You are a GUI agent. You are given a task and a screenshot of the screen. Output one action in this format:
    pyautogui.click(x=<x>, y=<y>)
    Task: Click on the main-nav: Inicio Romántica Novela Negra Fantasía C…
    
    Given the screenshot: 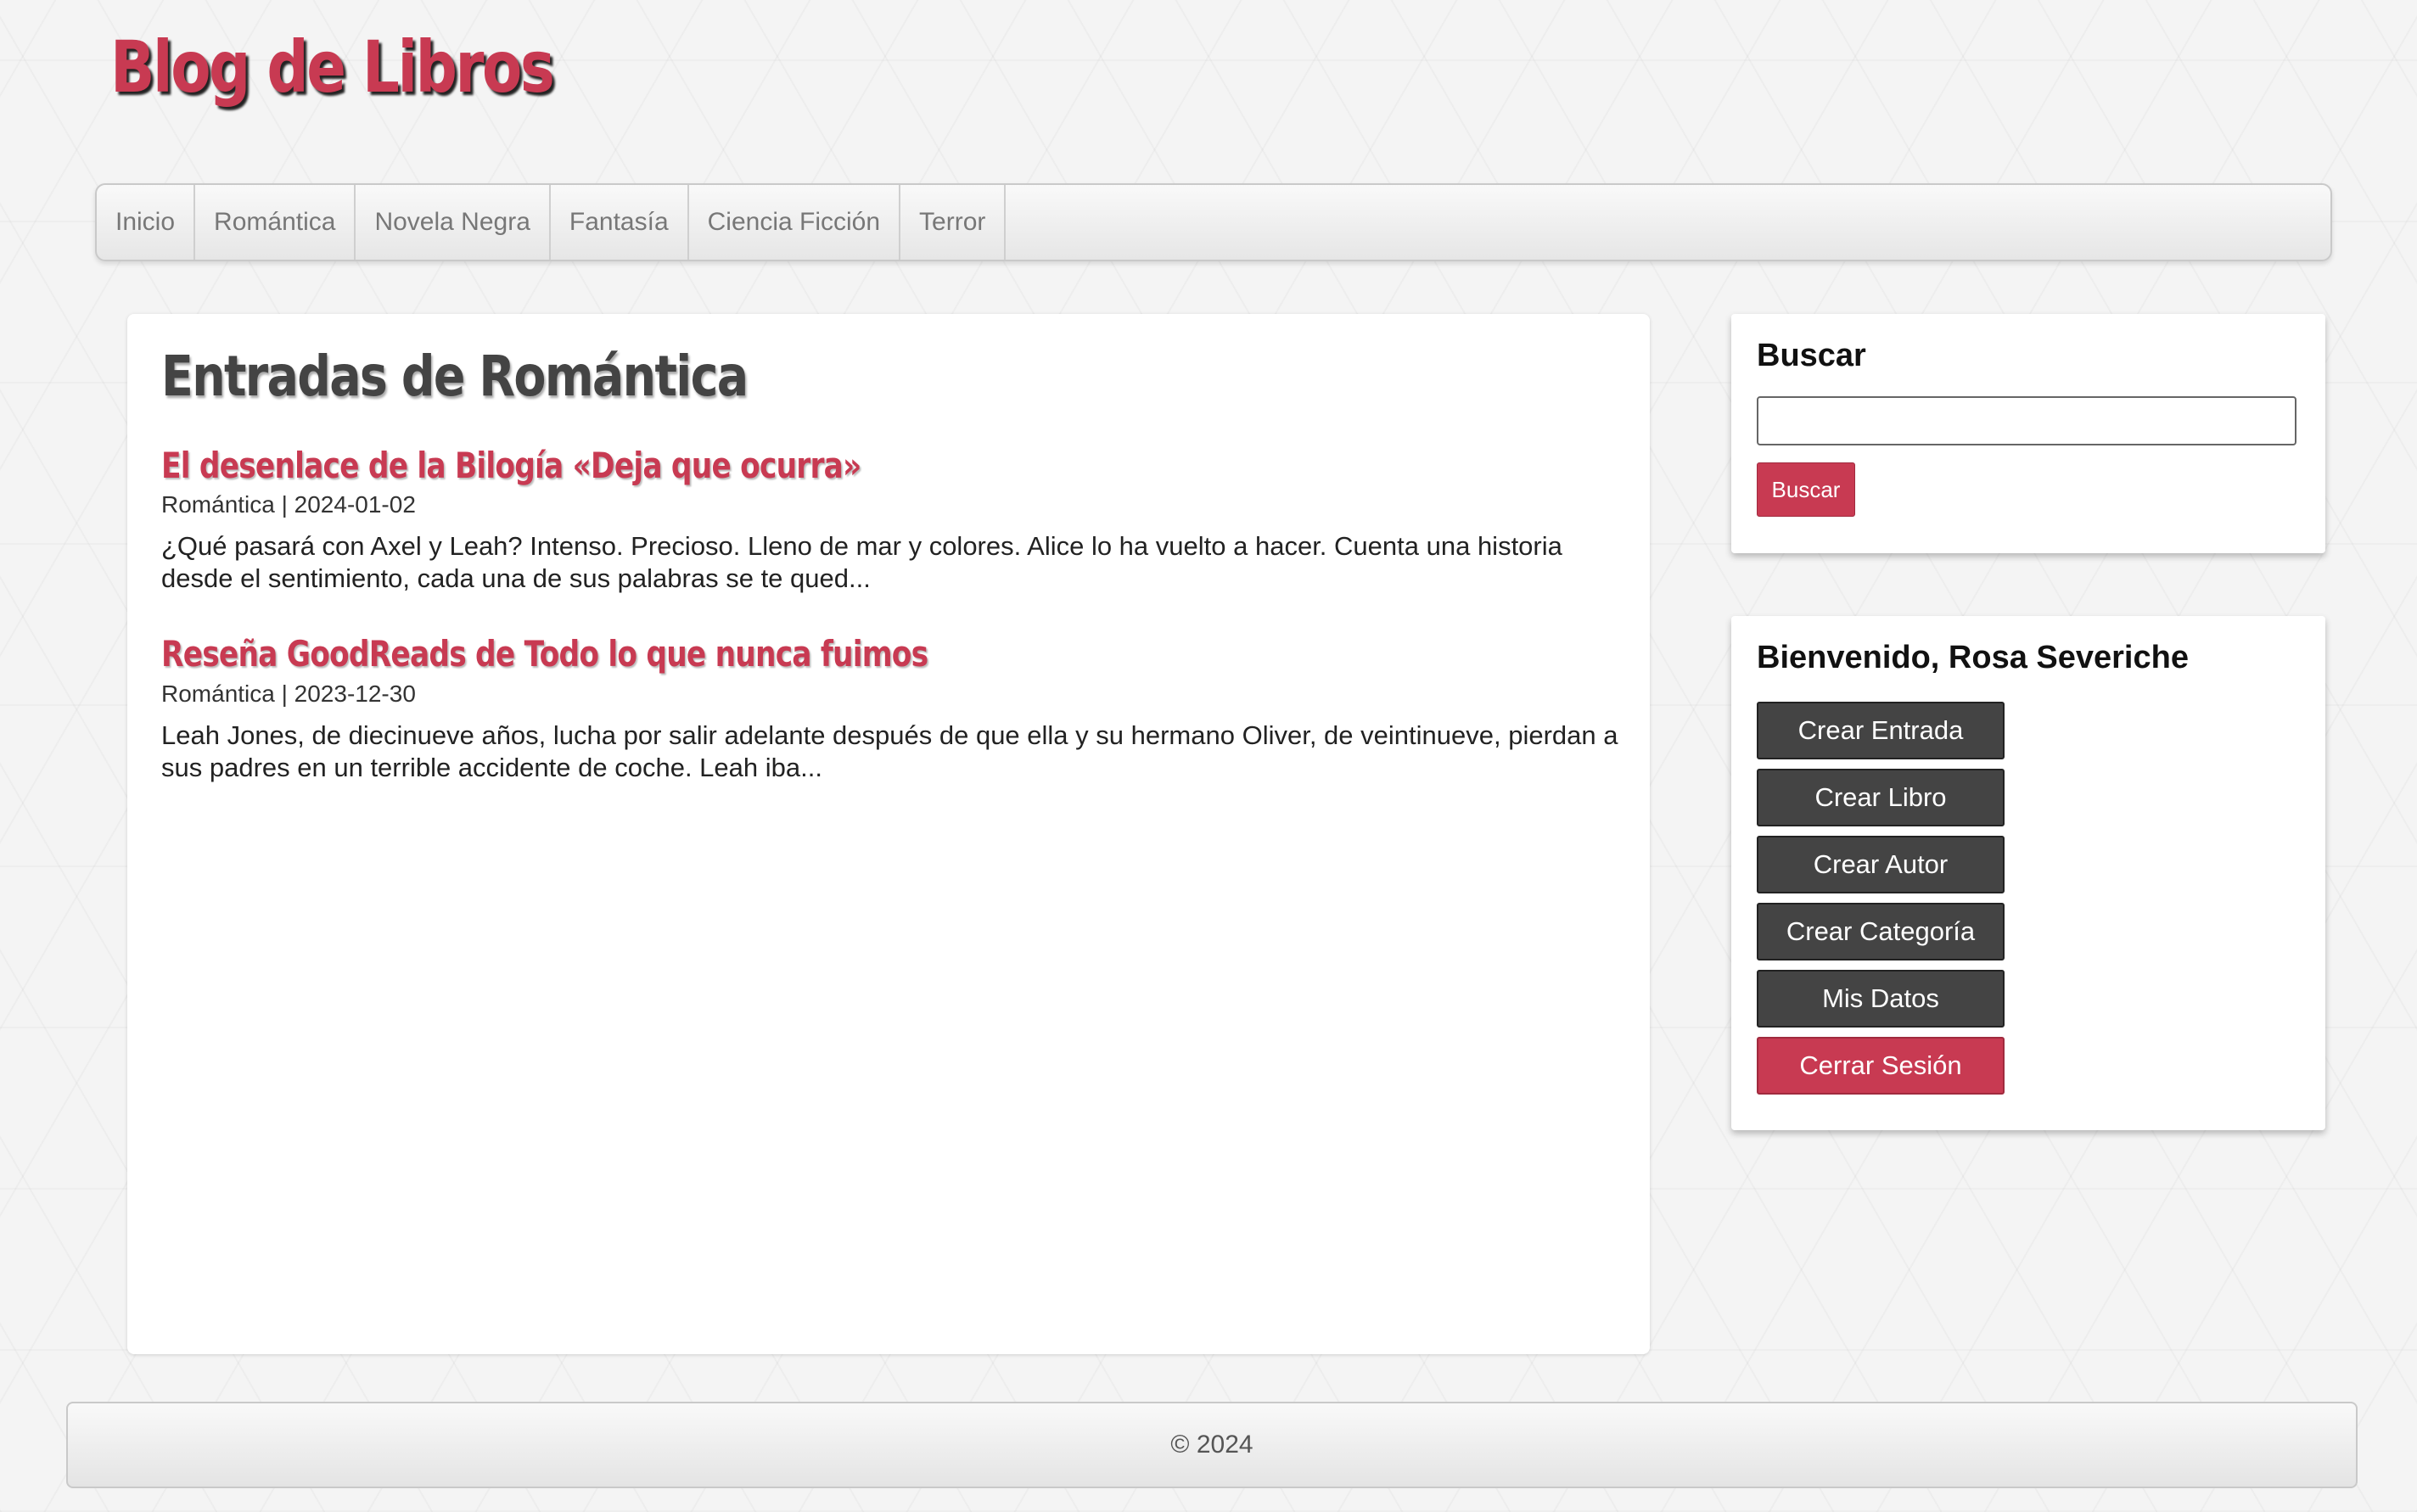 What is the action you would take?
    pyautogui.click(x=1213, y=222)
    